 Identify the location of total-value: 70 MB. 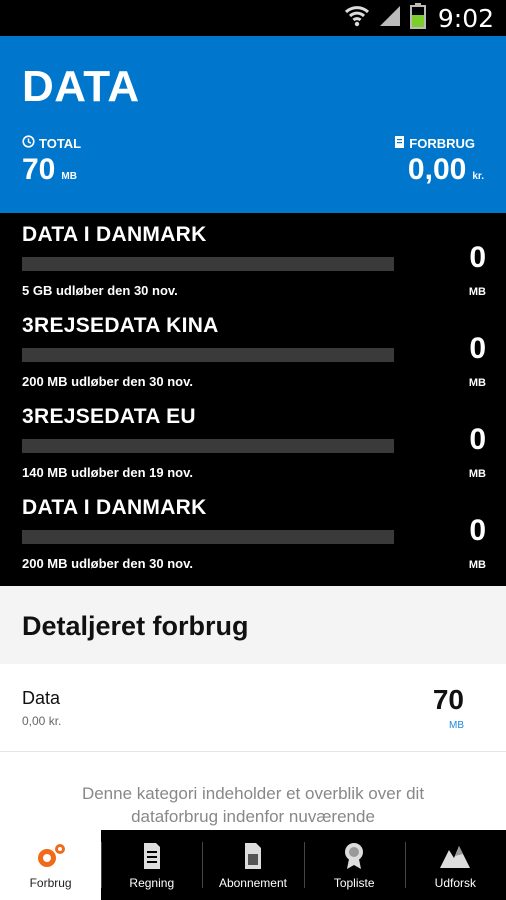
(49, 169).